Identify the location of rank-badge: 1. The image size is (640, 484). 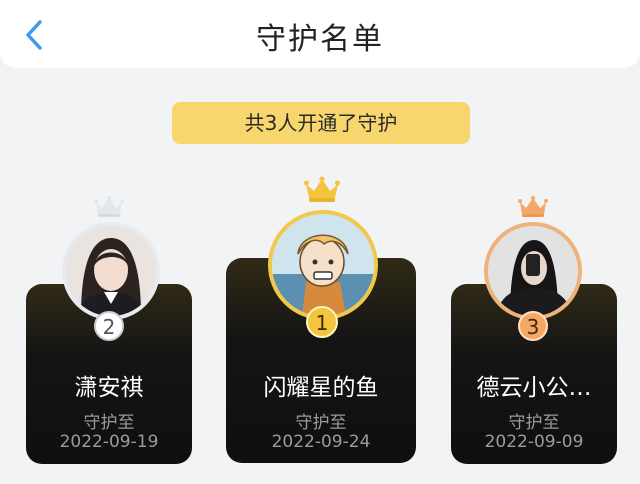
(322, 322).